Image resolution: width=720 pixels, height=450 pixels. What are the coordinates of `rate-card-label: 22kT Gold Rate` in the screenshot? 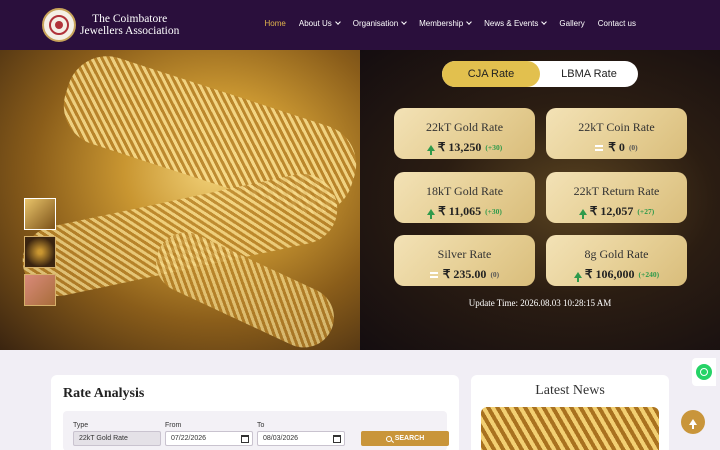 It's located at (464, 127).